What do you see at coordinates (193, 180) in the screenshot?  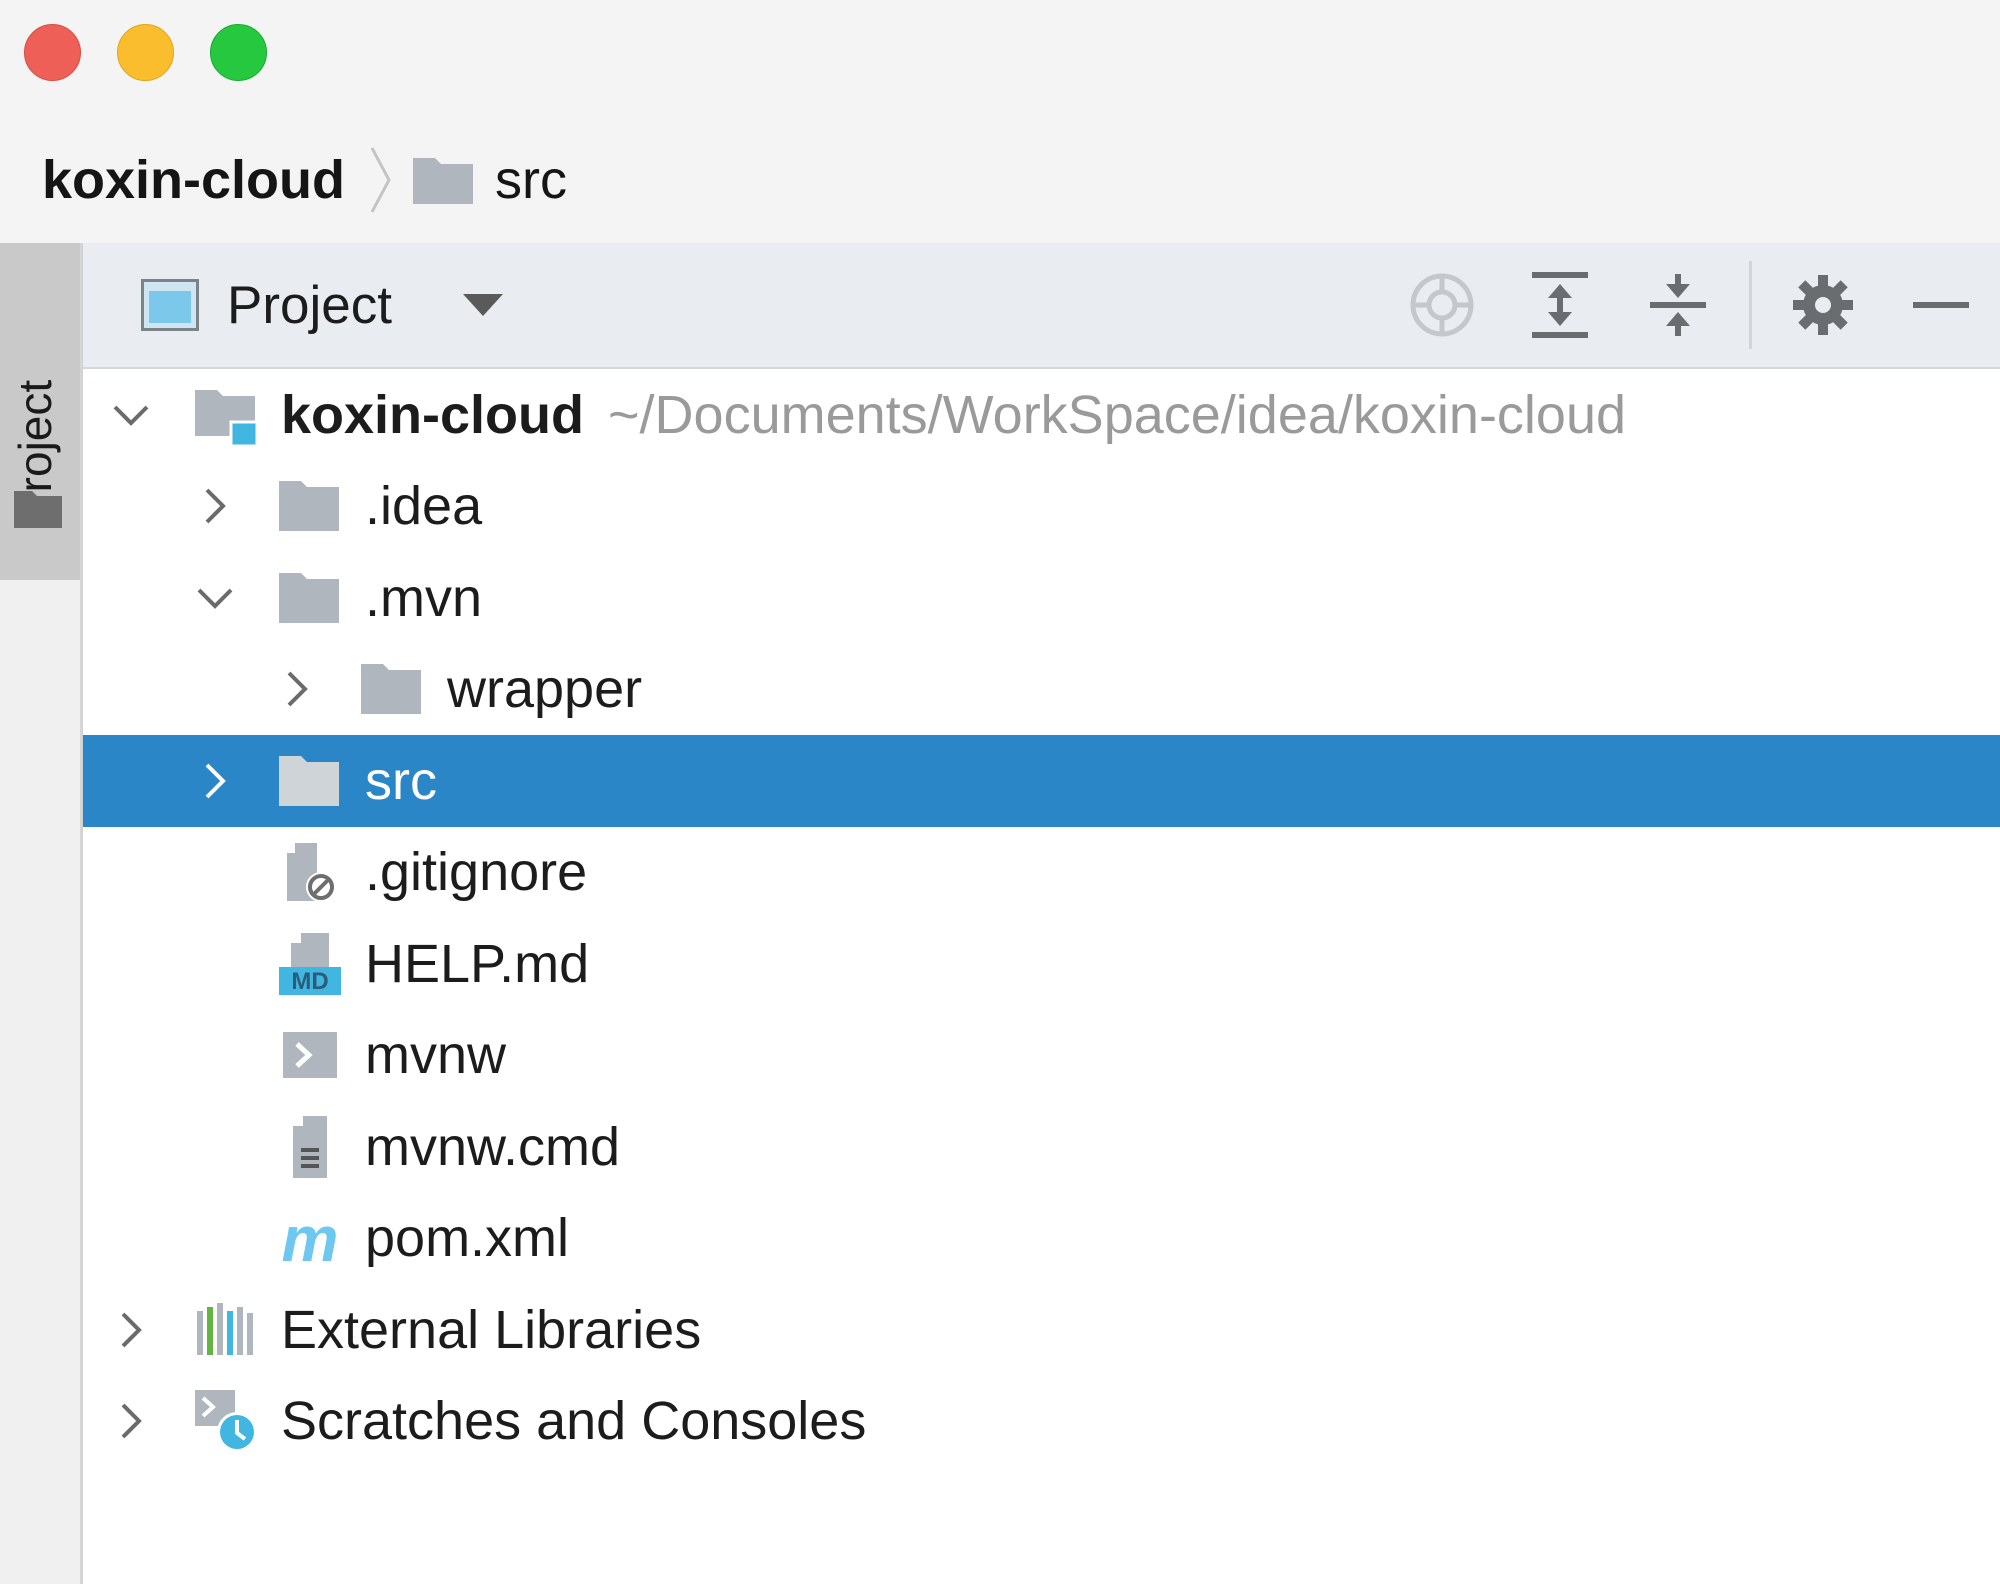 I see `breadcrumb-root: koxin-cloud` at bounding box center [193, 180].